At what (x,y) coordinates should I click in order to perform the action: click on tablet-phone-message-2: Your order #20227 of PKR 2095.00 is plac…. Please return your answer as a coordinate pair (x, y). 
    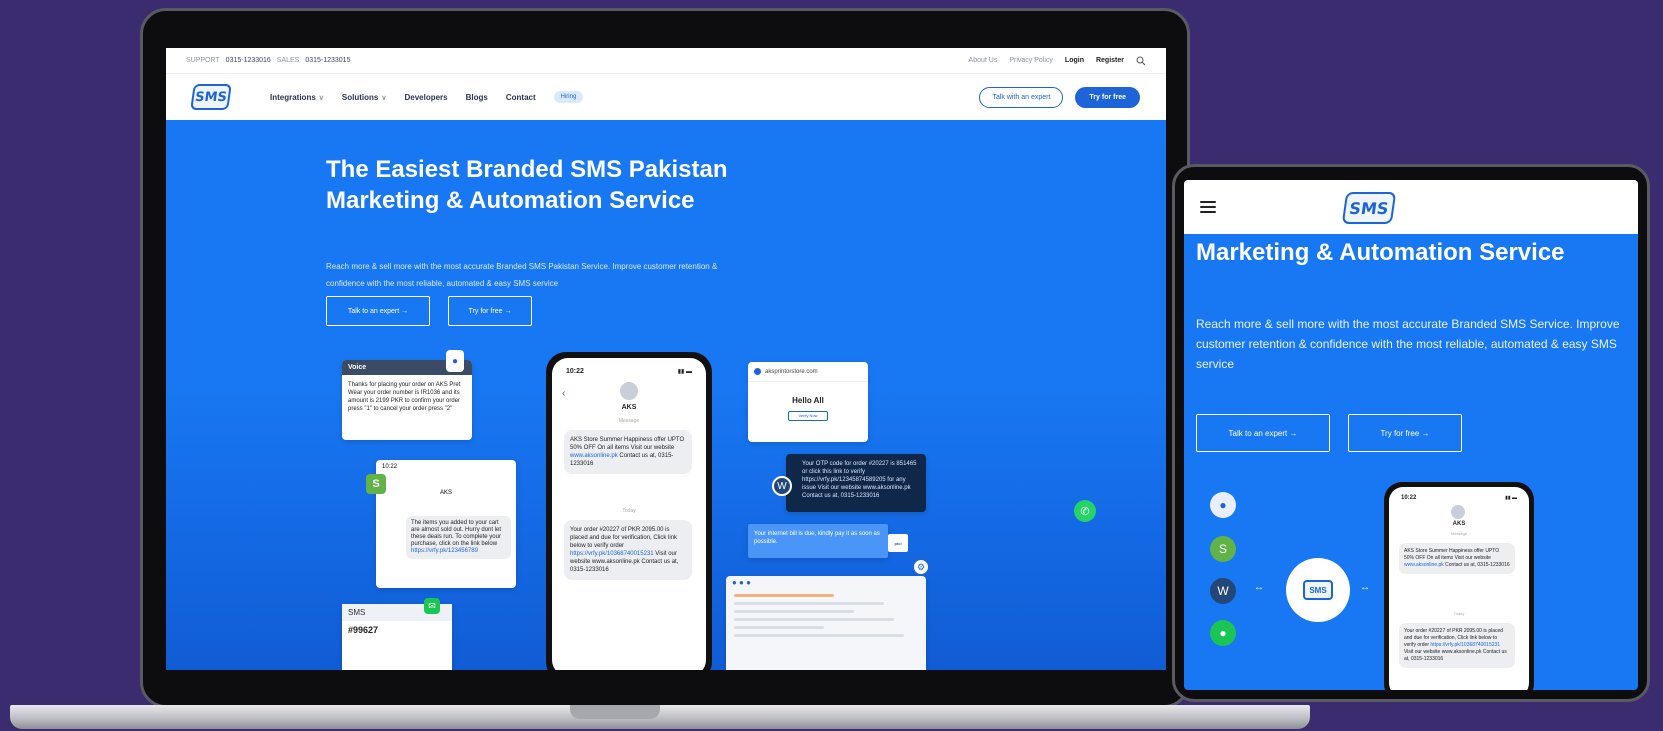
    Looking at the image, I should click on (1457, 645).